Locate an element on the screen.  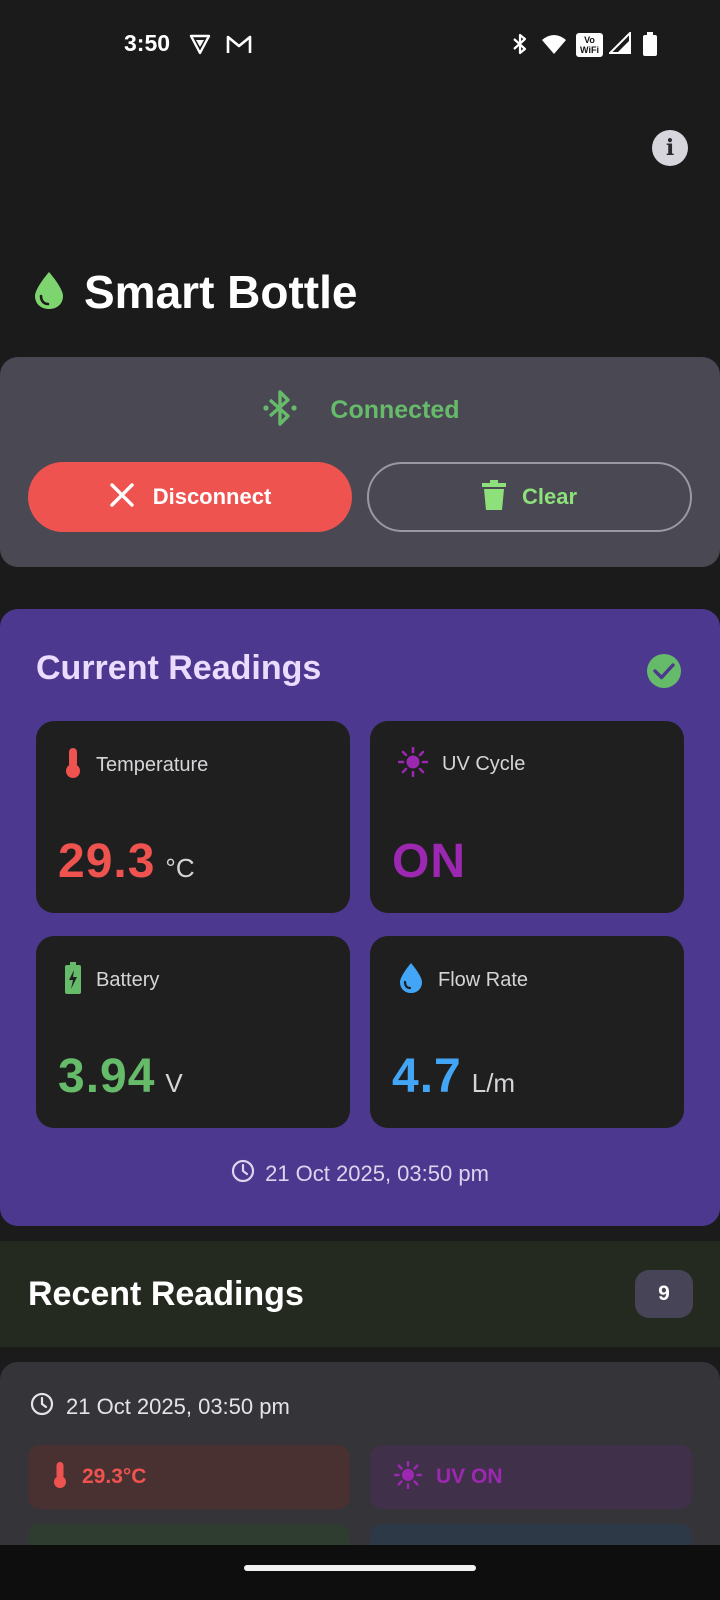
flow-rate-tile: Flow Rate 4.7 L/m is located at coordinates (527, 1032).